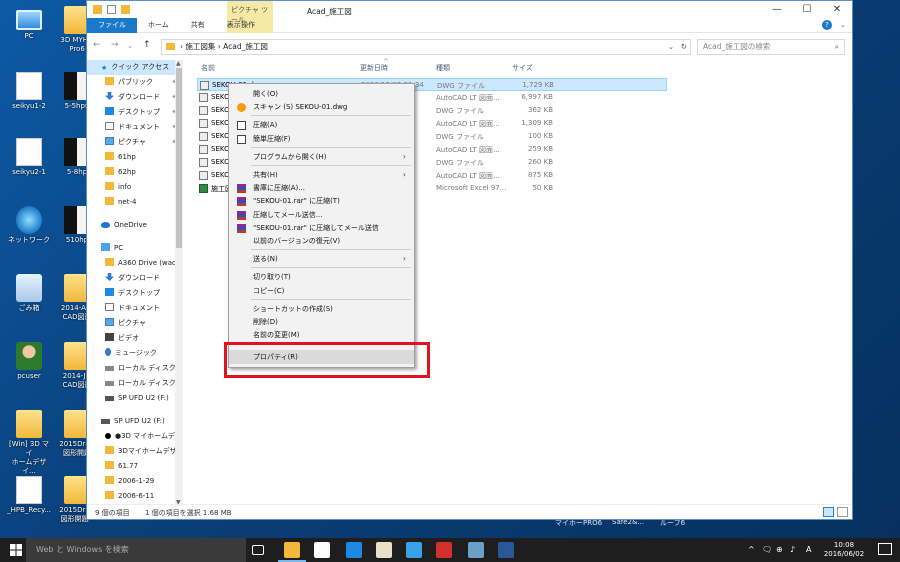 This screenshot has width=900, height=562. What do you see at coordinates (820, 550) in the screenshot?
I see `system-tray: 10:08 2016/06/02 ^ 🗨 ⊕ ♪ A` at bounding box center [820, 550].